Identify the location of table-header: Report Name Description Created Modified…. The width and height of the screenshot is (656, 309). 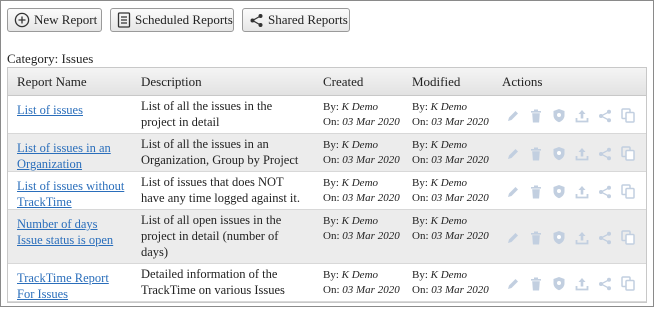
(327, 82).